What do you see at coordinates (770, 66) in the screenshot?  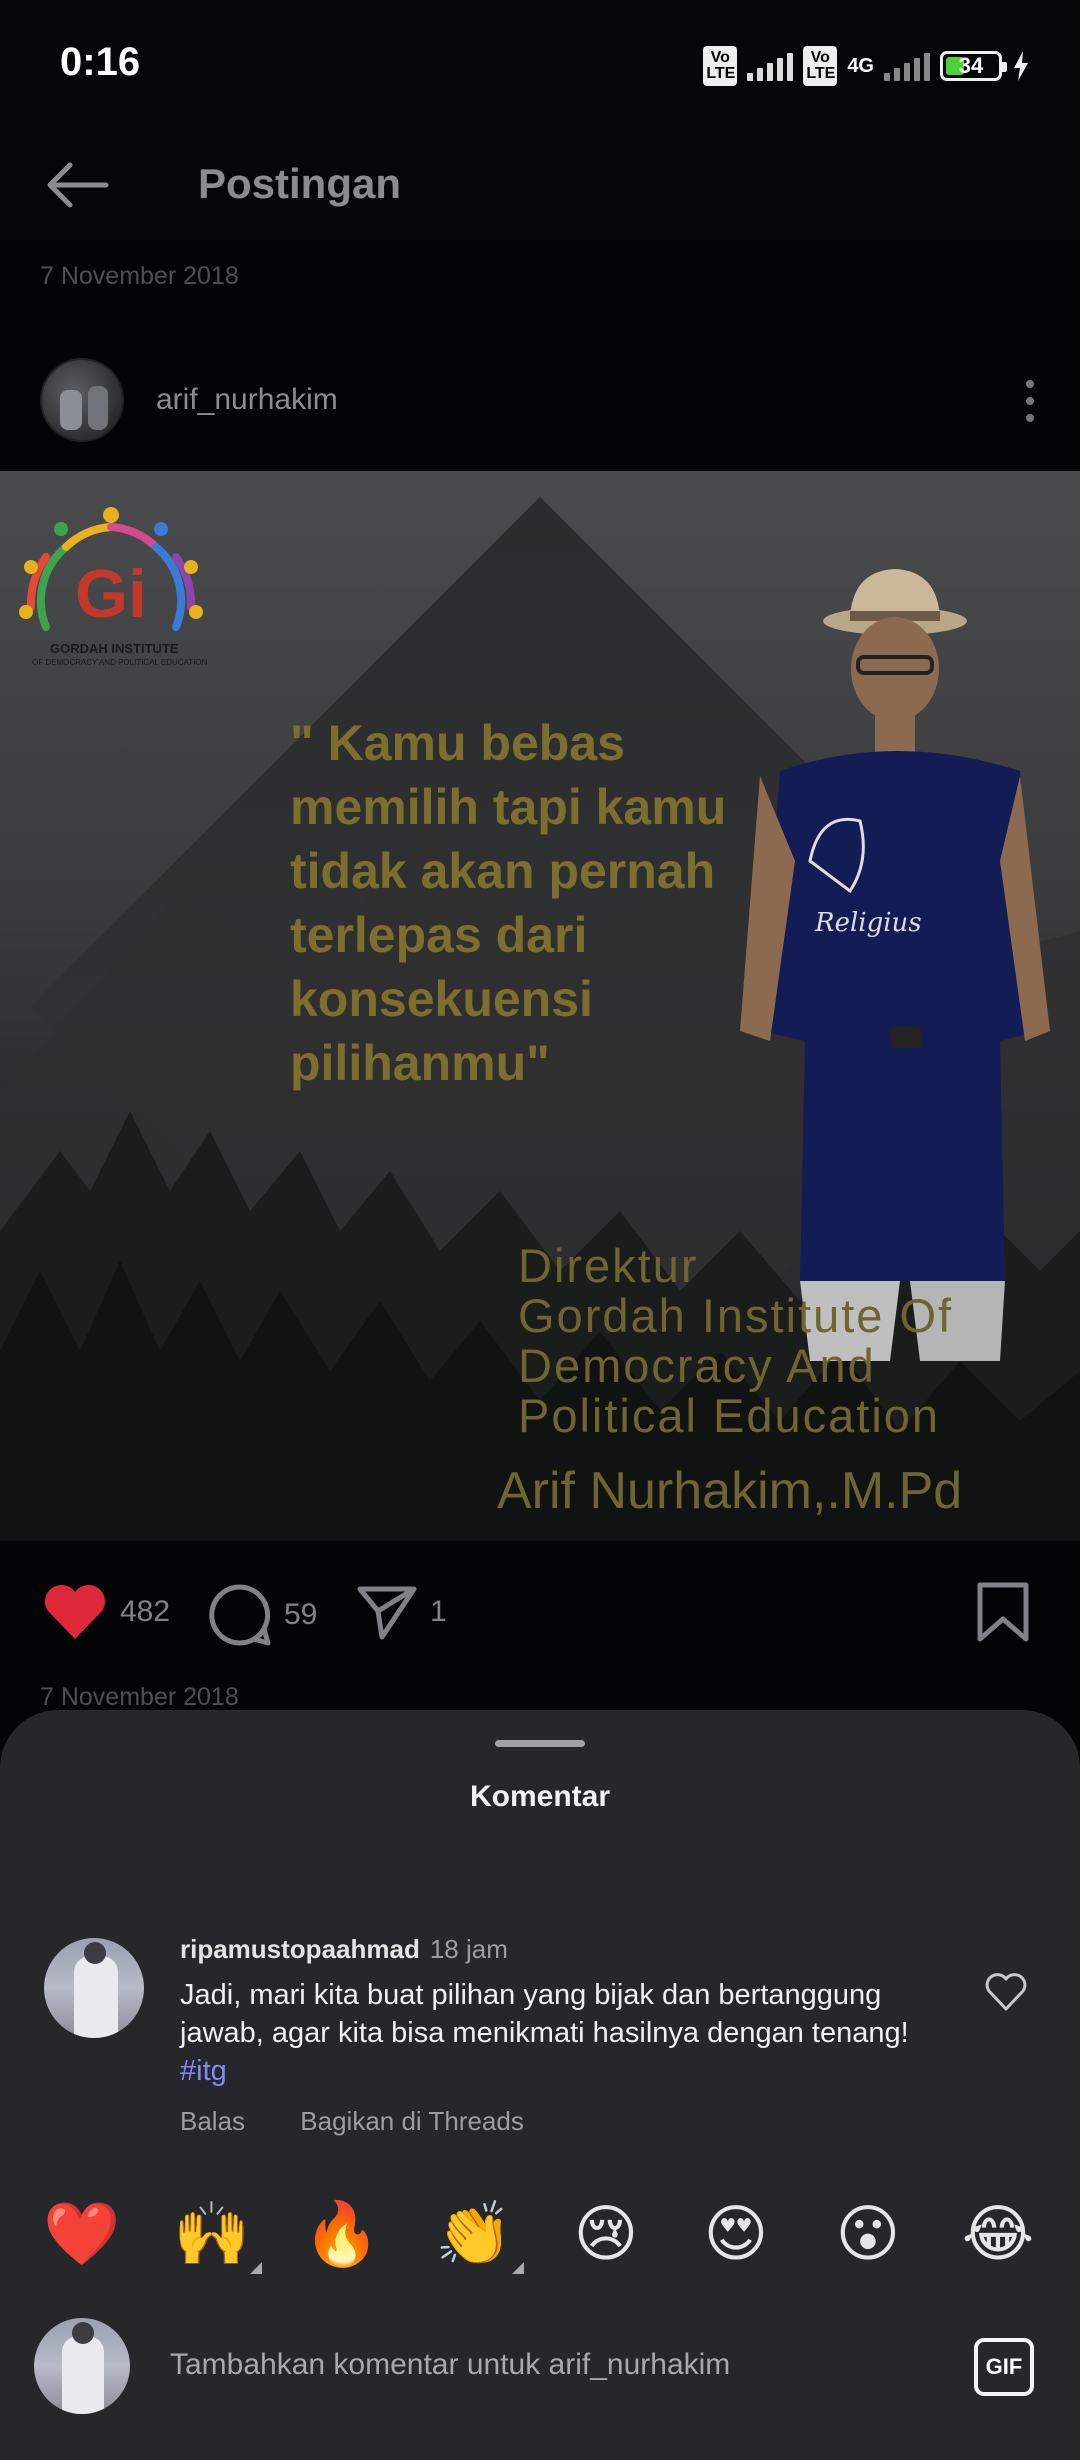 I see `signal-icon` at bounding box center [770, 66].